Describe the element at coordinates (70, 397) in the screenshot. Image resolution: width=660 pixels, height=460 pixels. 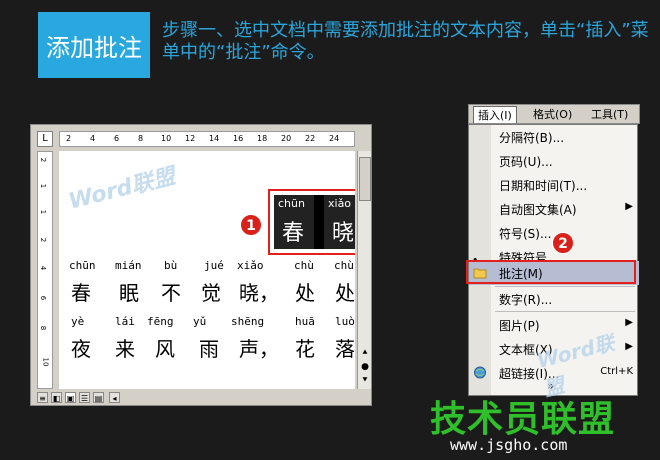
I see `print-view-icon: ▣` at that location.